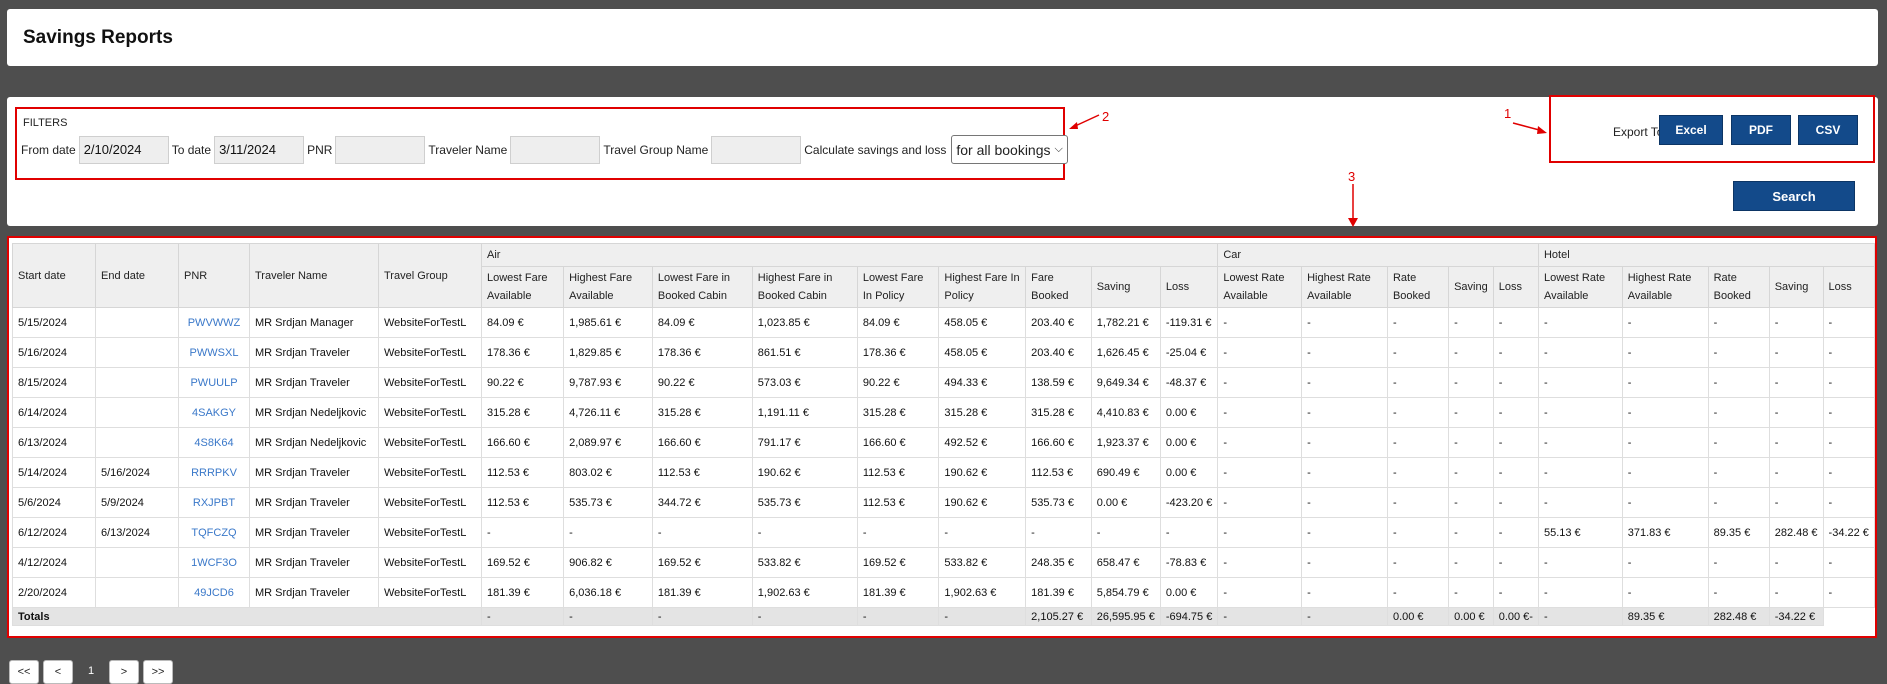  Describe the element at coordinates (982, 562) in the screenshot. I see `table-cell: 533.82 €` at that location.